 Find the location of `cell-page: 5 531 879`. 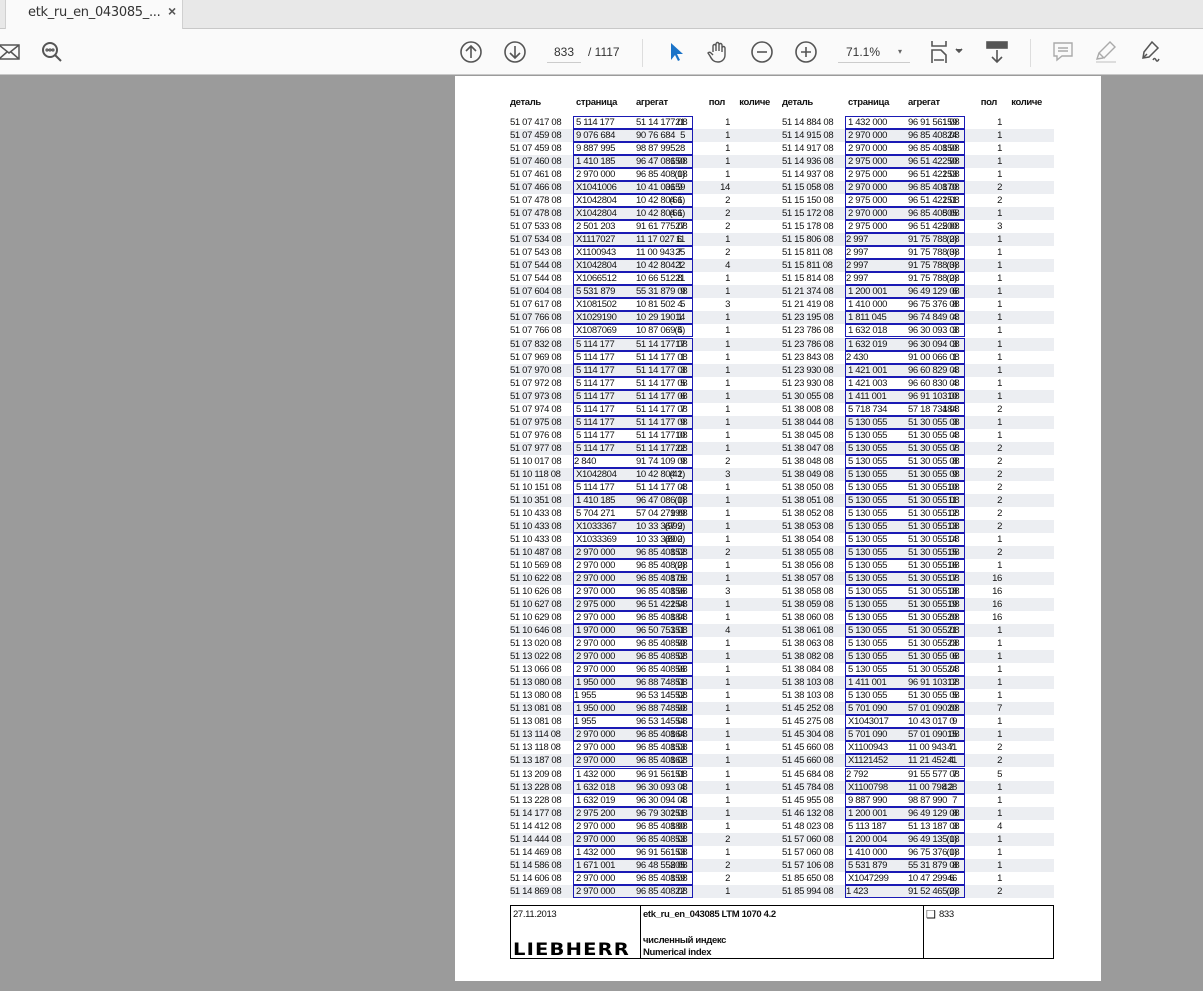

cell-page: 5 531 879 is located at coordinates (595, 291).